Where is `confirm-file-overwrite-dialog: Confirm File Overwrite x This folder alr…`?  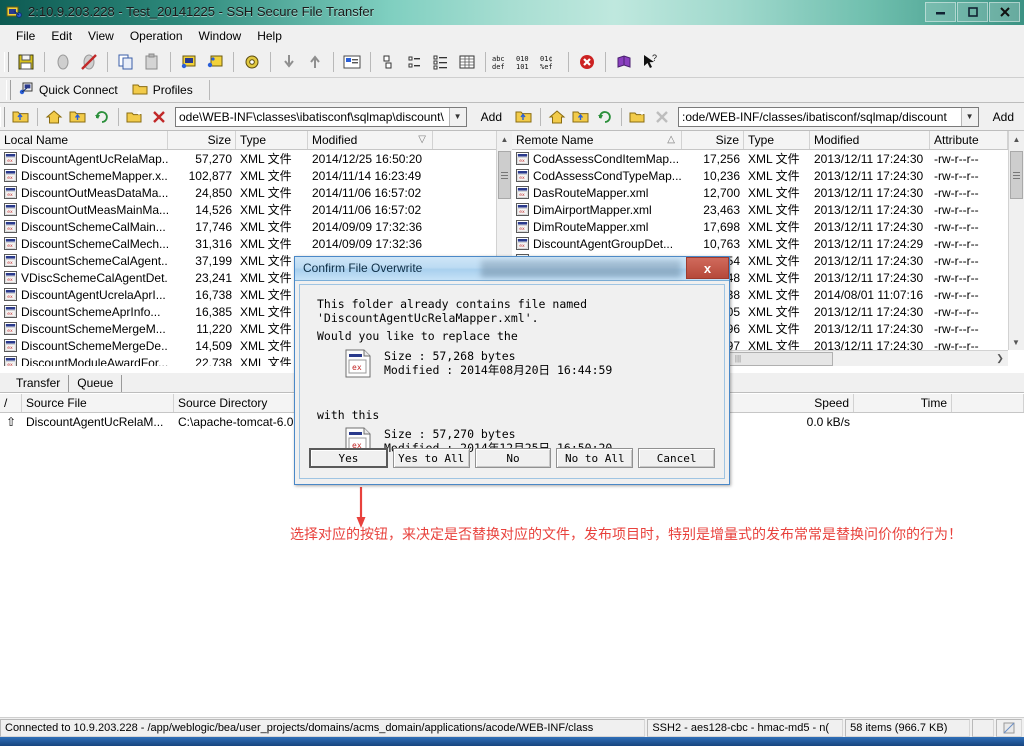 confirm-file-overwrite-dialog: Confirm File Overwrite x This folder alr… is located at coordinates (512, 370).